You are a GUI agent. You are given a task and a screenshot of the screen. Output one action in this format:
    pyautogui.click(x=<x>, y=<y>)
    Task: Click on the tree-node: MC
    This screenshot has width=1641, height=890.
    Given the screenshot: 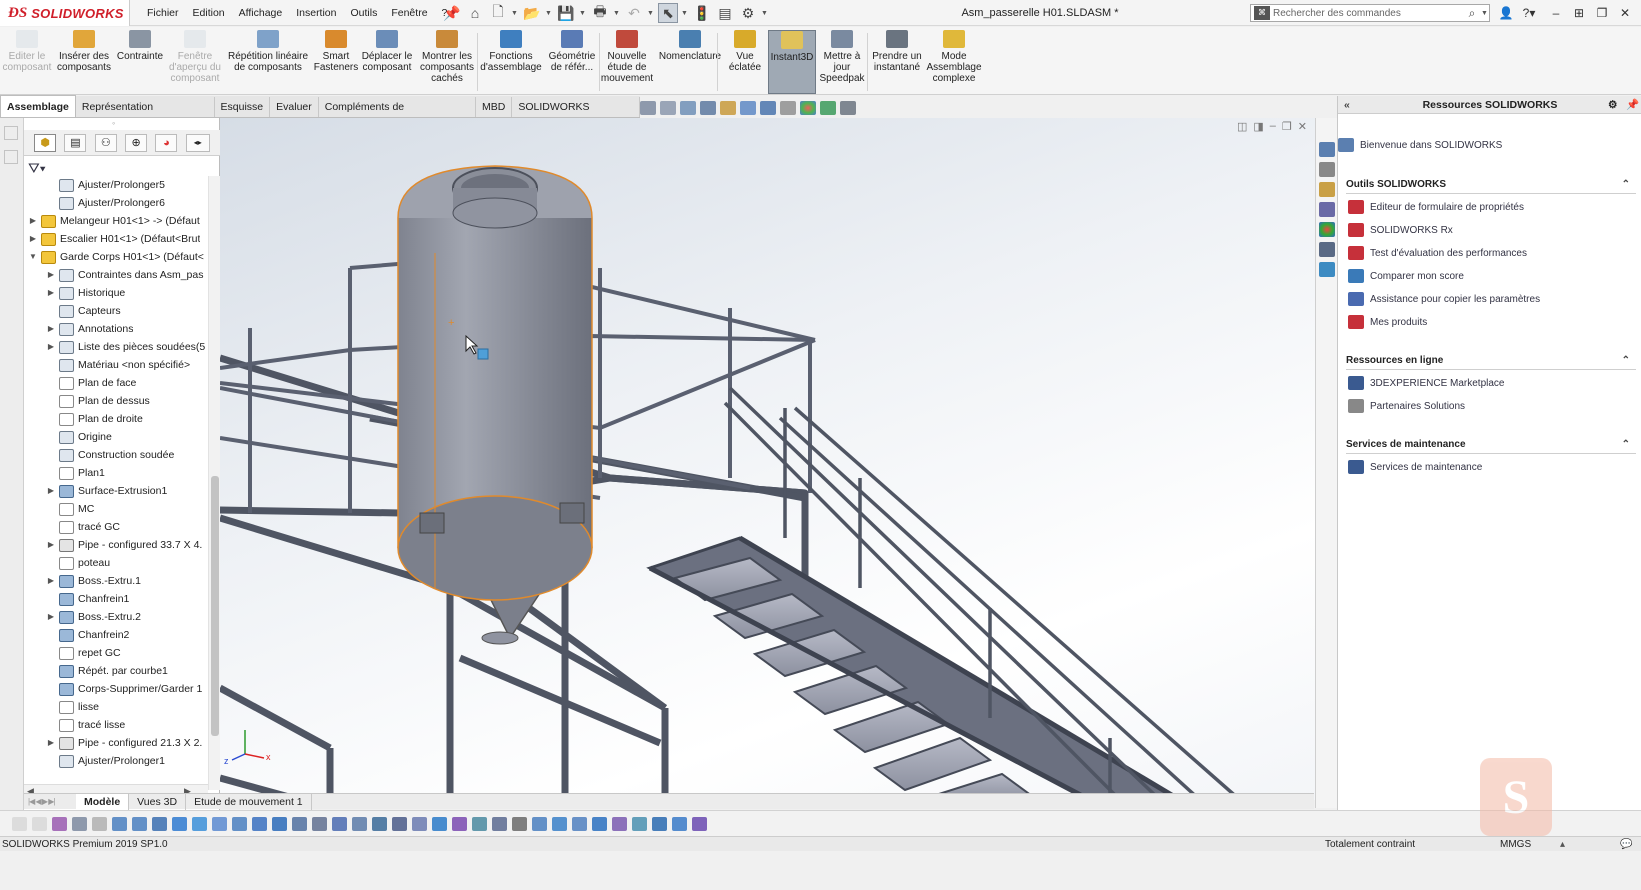 What is the action you would take?
    pyautogui.click(x=116, y=509)
    